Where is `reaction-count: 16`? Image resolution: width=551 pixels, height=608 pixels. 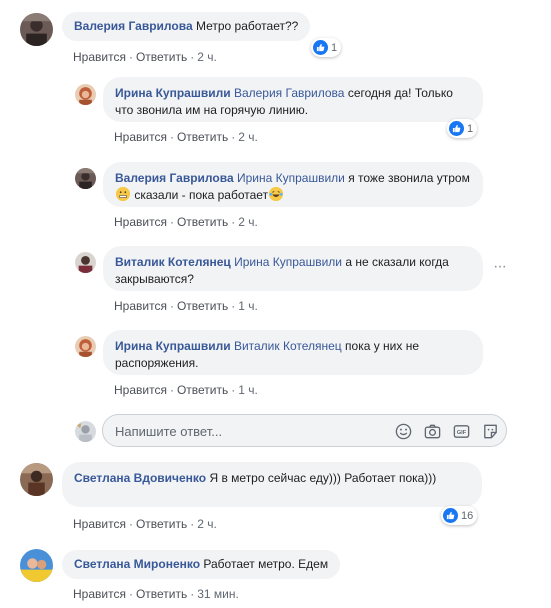
reaction-count: 16 is located at coordinates (459, 515).